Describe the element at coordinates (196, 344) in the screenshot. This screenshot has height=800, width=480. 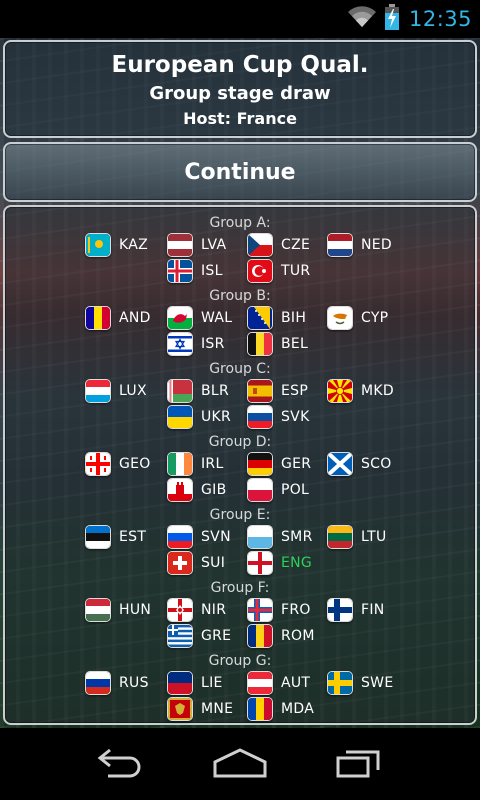
I see `team-entry: ISR` at that location.